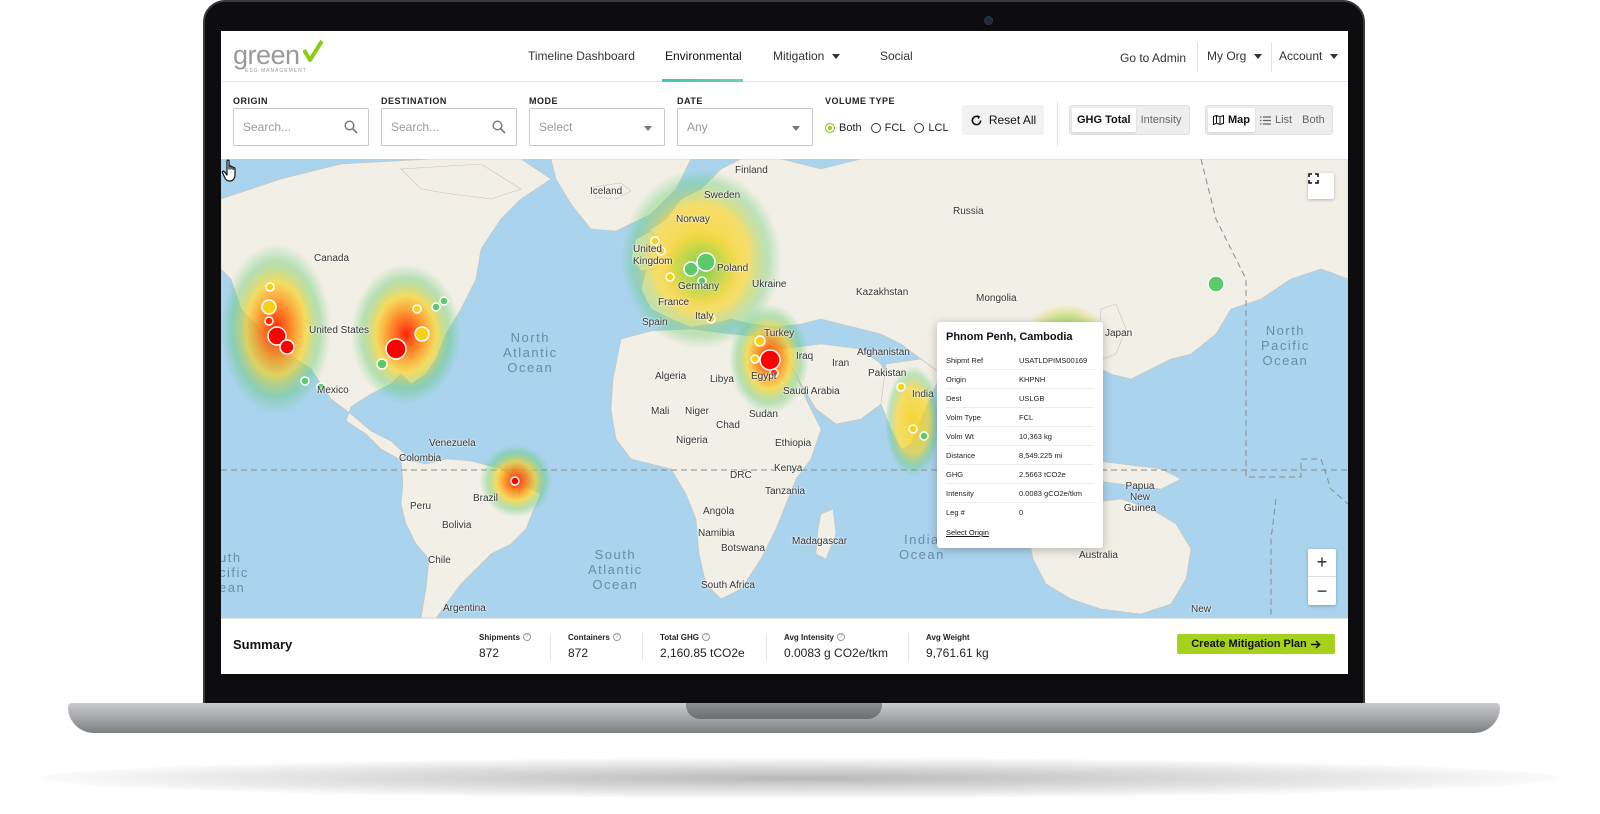 This screenshot has height=814, width=1600. What do you see at coordinates (967, 532) in the screenshot?
I see `select-origin-link: Select Origin` at bounding box center [967, 532].